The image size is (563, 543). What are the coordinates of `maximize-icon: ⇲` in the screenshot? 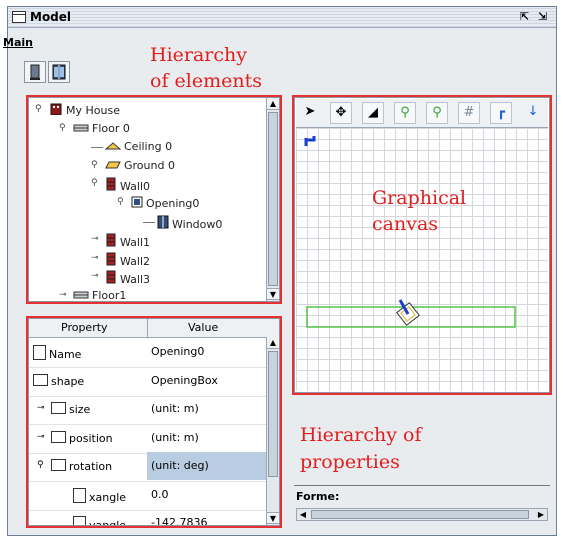 It's located at (542, 16).